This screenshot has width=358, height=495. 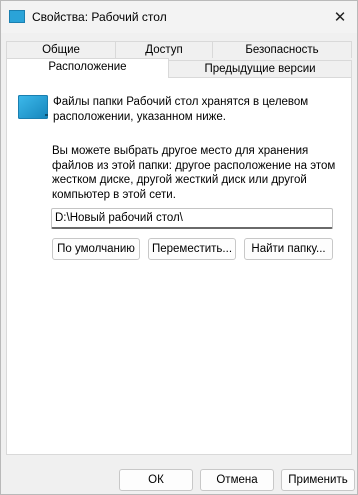 I want to click on tab-general: Общие, so click(x=61, y=49).